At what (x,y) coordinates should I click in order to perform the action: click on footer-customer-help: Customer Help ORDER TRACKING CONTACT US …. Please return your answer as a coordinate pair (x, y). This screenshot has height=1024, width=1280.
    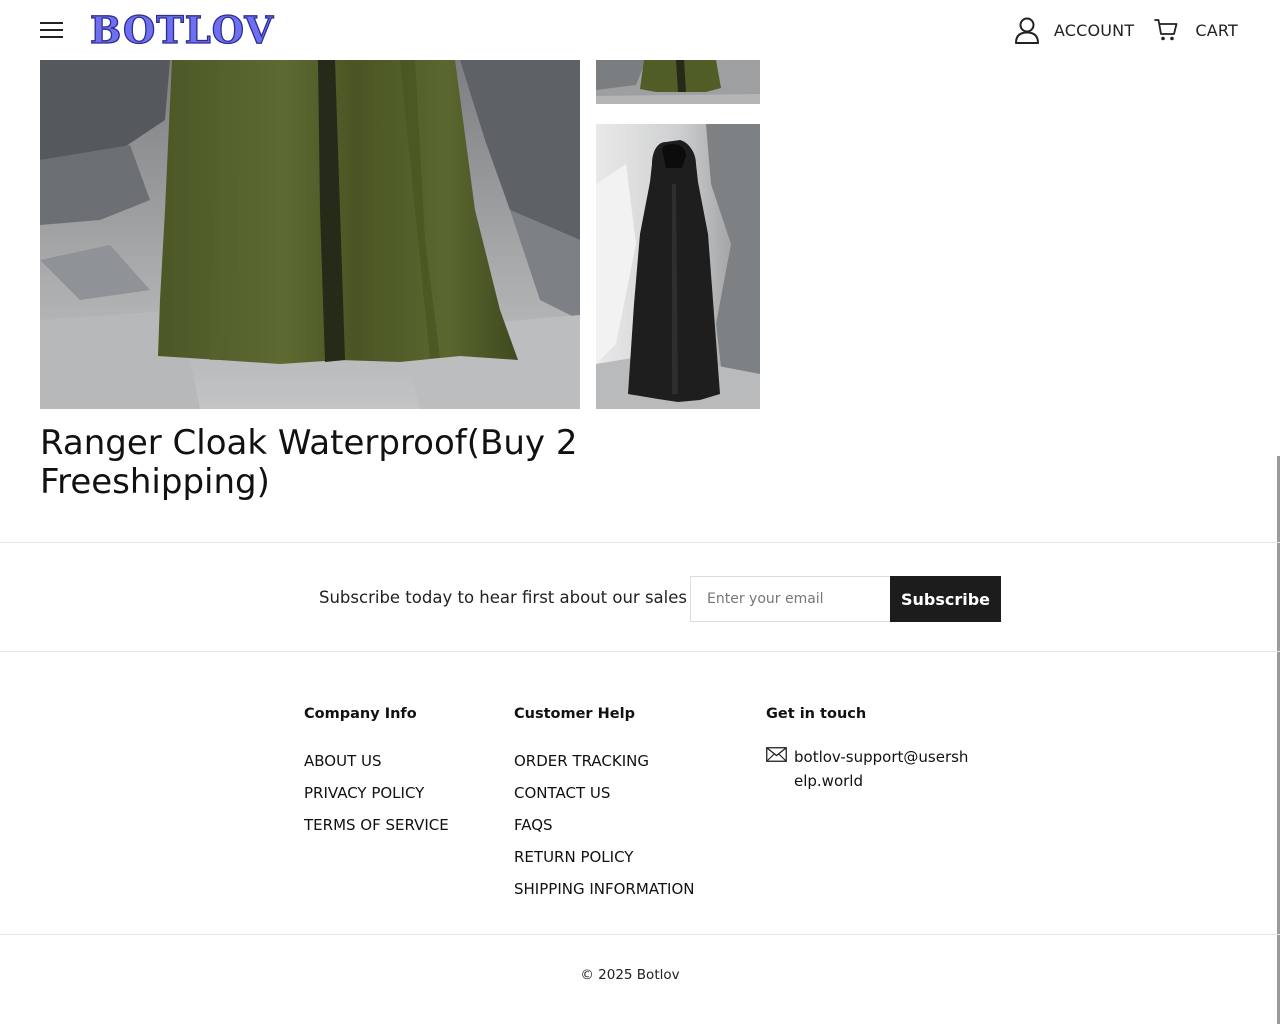
    Looking at the image, I should click on (604, 804).